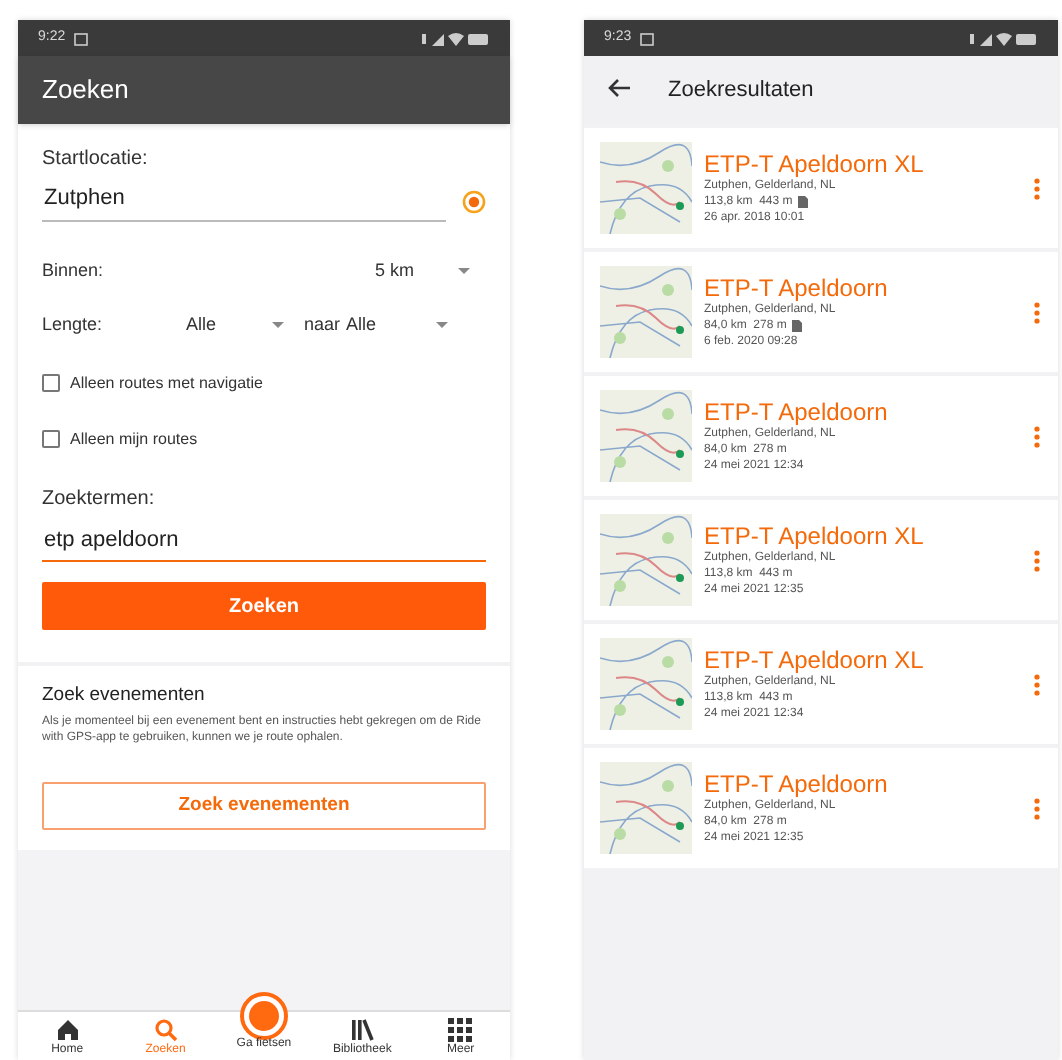 Image resolution: width=1062 pixels, height=1060 pixels. I want to click on location-field: Zutphen, so click(244, 201).